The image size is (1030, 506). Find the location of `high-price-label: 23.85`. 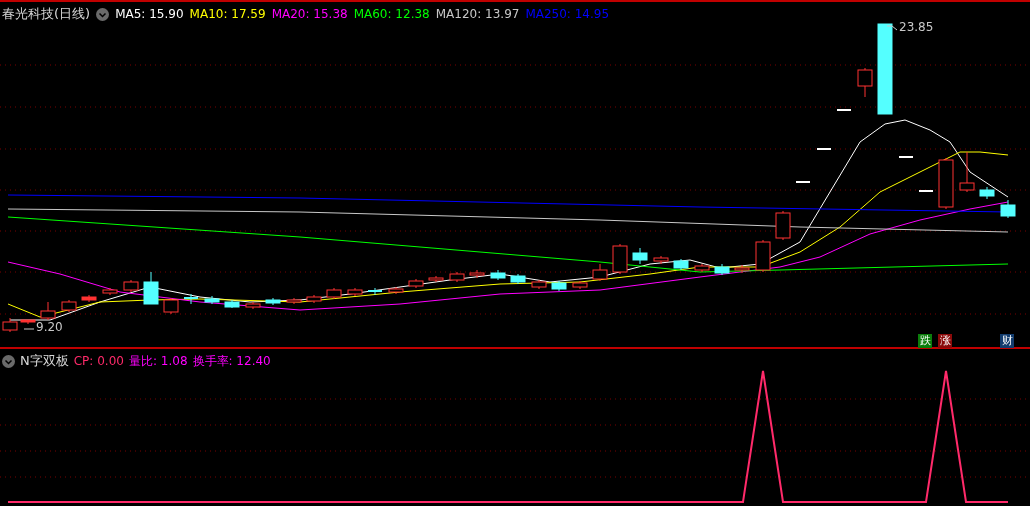

high-price-label: 23.85 is located at coordinates (916, 27).